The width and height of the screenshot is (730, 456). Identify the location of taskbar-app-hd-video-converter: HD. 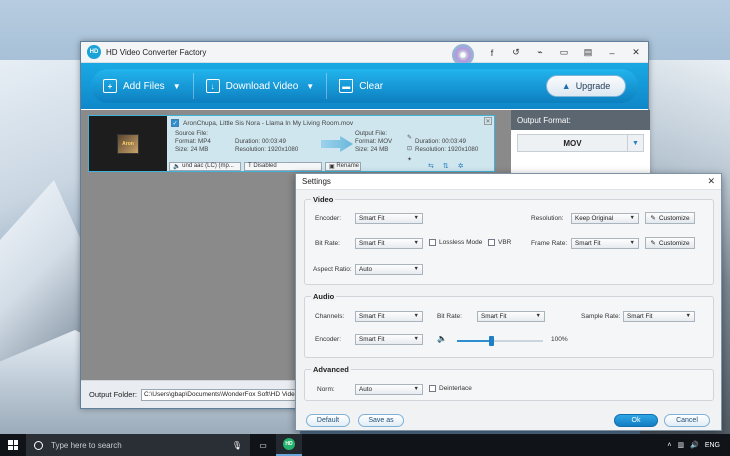
(289, 445).